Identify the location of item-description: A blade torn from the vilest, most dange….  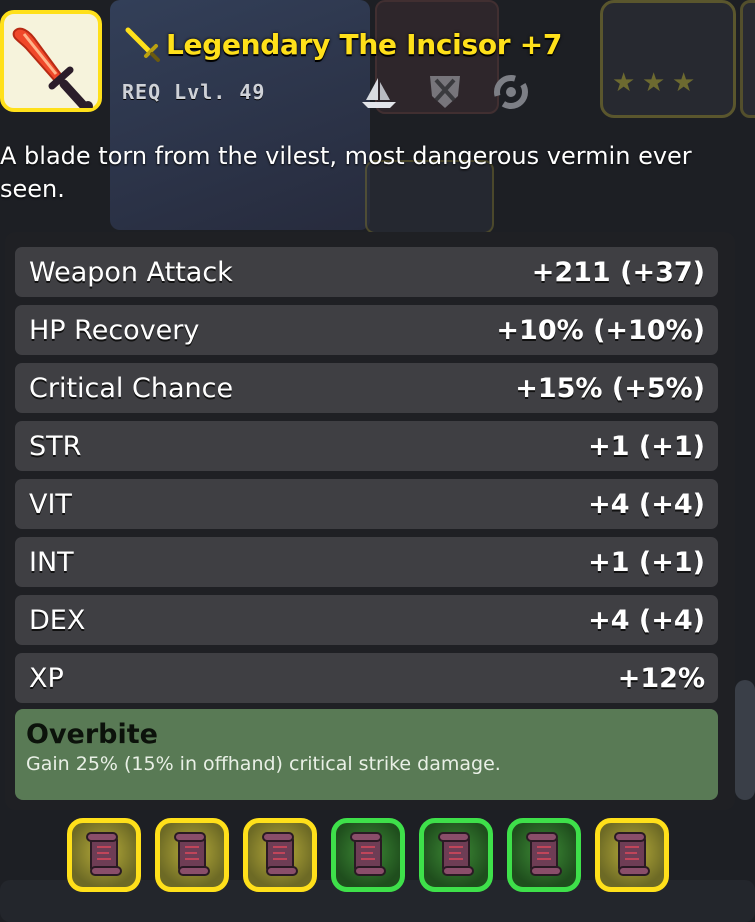
(346, 172).